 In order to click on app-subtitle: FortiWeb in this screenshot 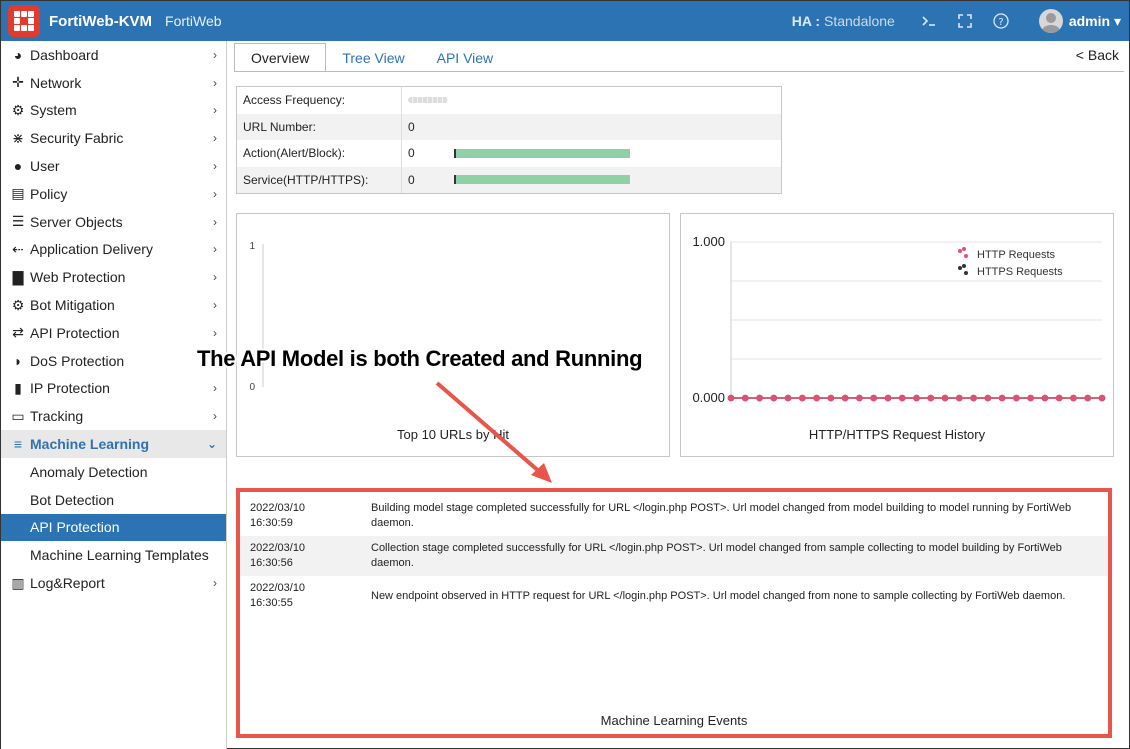, I will do `click(193, 21)`.